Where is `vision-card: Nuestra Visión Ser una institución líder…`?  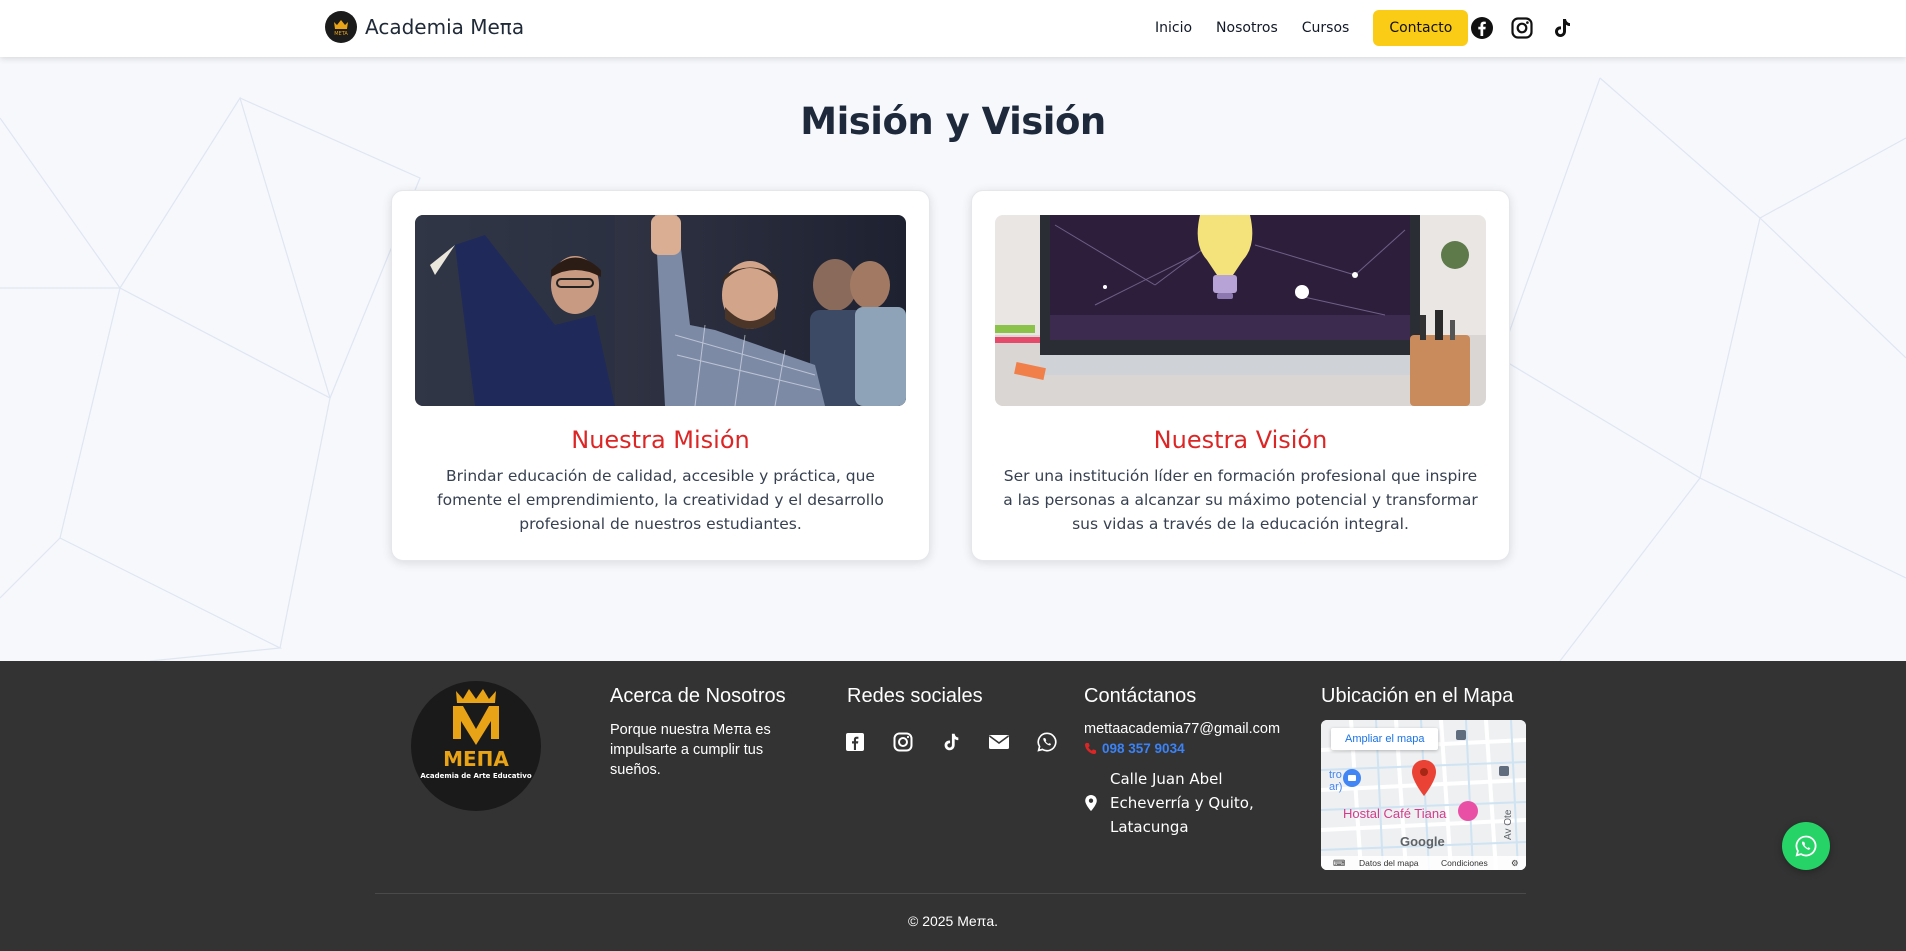 vision-card: Nuestra Visión Ser una institución líder… is located at coordinates (1240, 375).